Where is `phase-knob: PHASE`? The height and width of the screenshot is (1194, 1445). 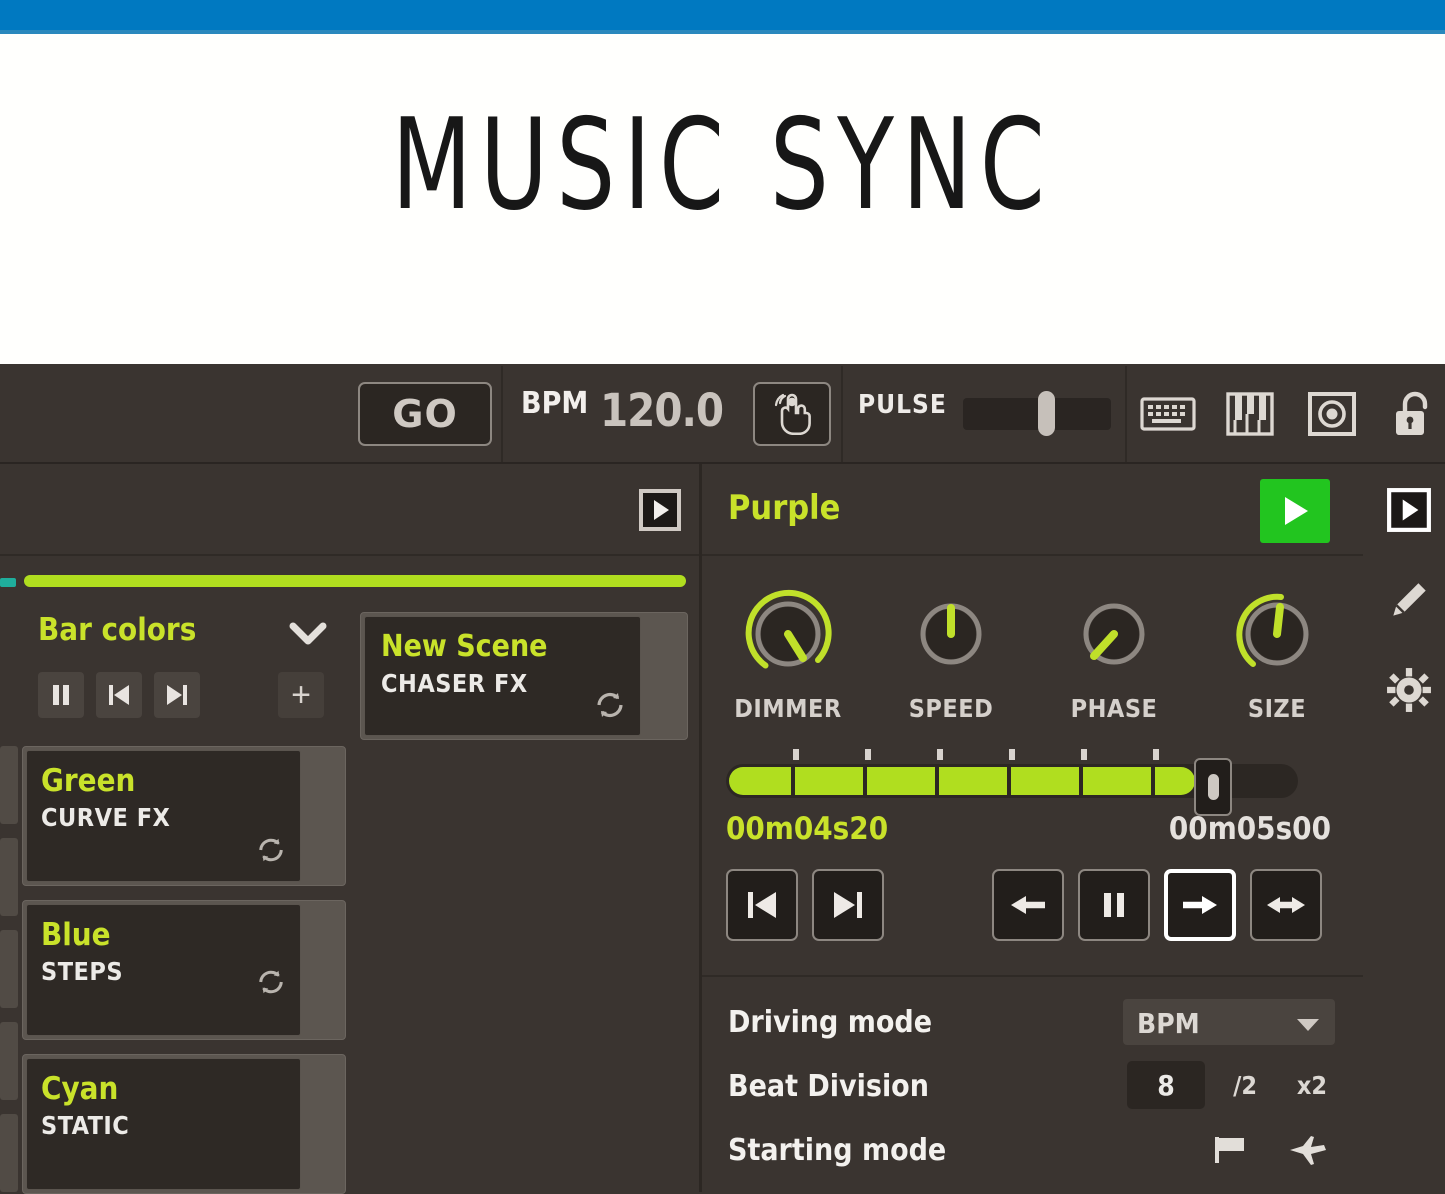 phase-knob: PHASE is located at coordinates (1114, 651).